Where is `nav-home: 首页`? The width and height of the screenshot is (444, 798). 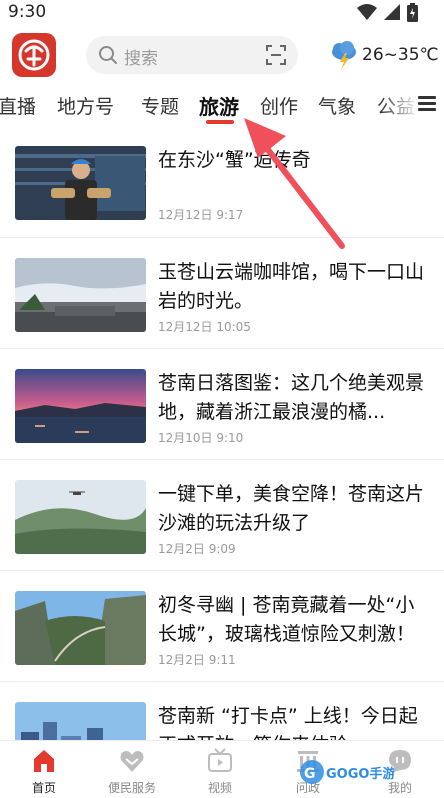
nav-home: 首页 is located at coordinates (44, 769).